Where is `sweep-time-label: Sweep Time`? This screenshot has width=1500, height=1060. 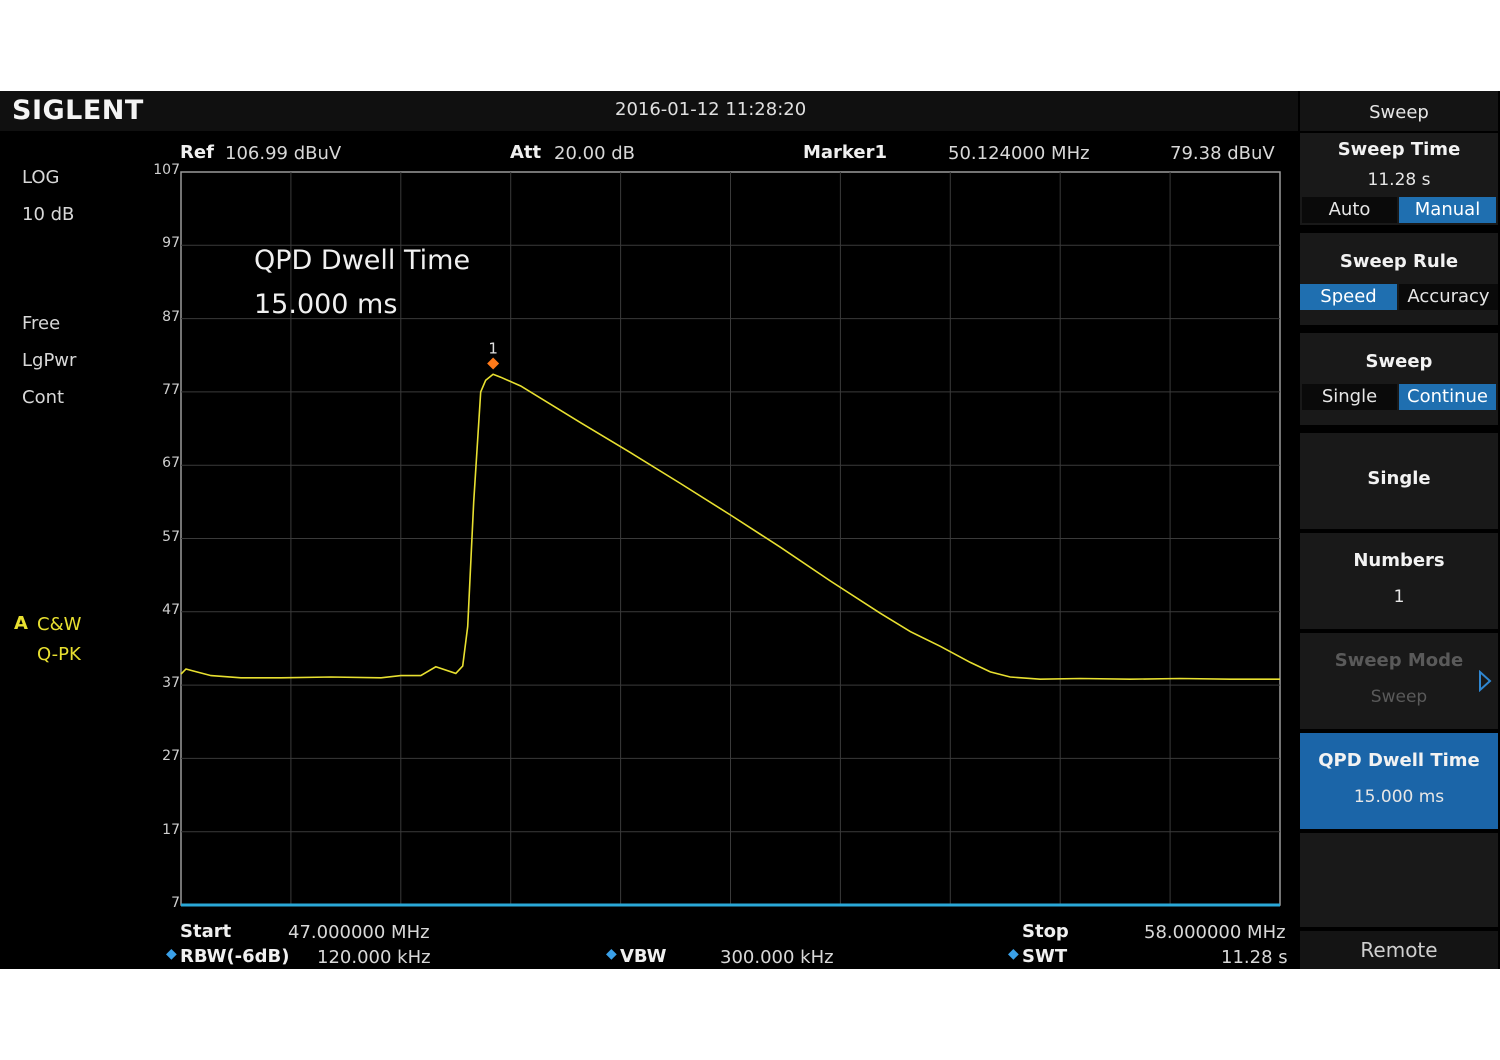 sweep-time-label: Sweep Time is located at coordinates (1399, 149).